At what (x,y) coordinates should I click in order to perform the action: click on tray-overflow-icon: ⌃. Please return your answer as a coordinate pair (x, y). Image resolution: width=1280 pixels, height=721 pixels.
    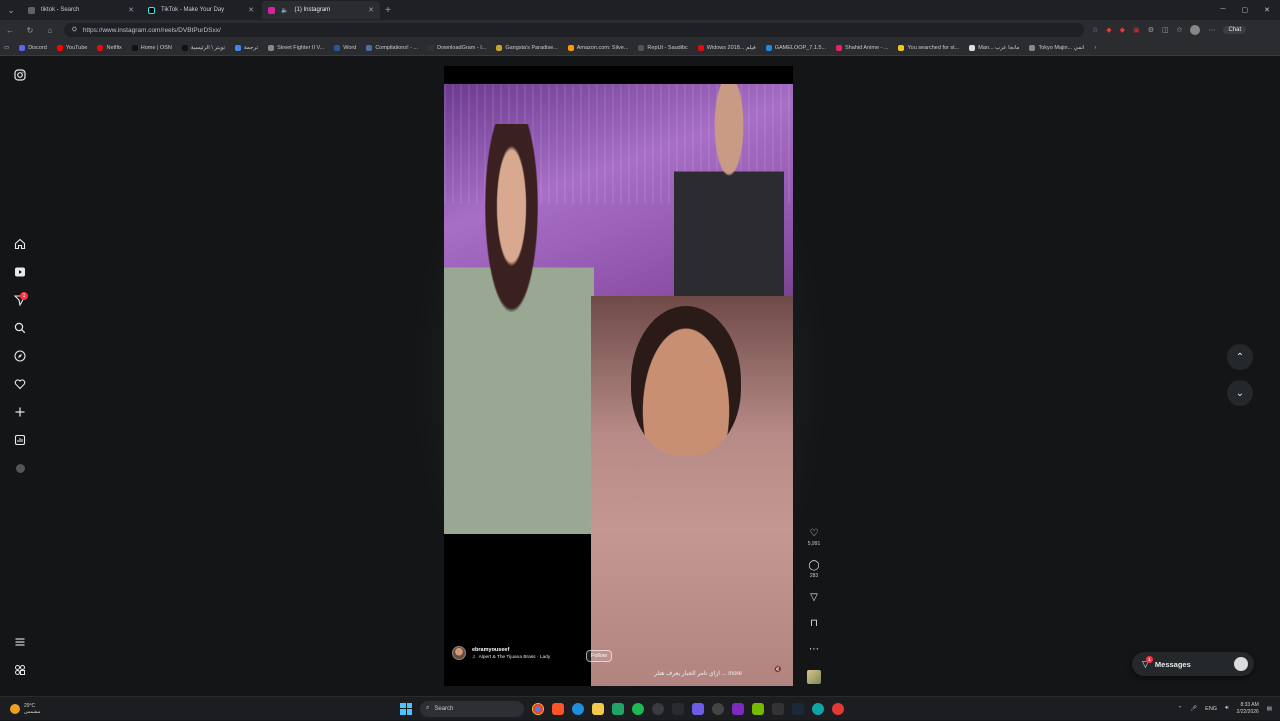
    Looking at the image, I should click on (1180, 709).